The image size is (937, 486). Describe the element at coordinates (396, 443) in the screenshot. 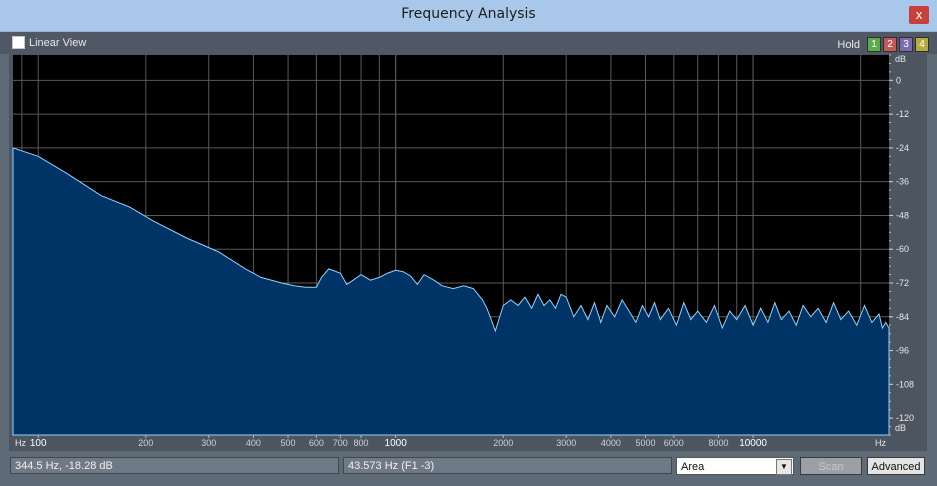

I see `x-tick-label: 1000` at that location.